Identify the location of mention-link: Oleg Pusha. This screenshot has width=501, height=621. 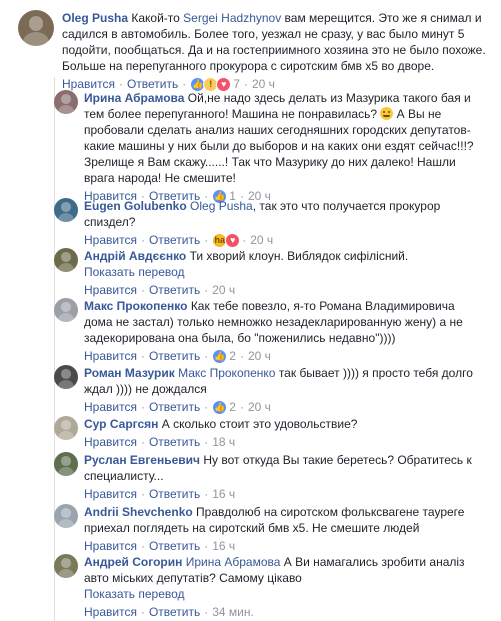
(221, 206).